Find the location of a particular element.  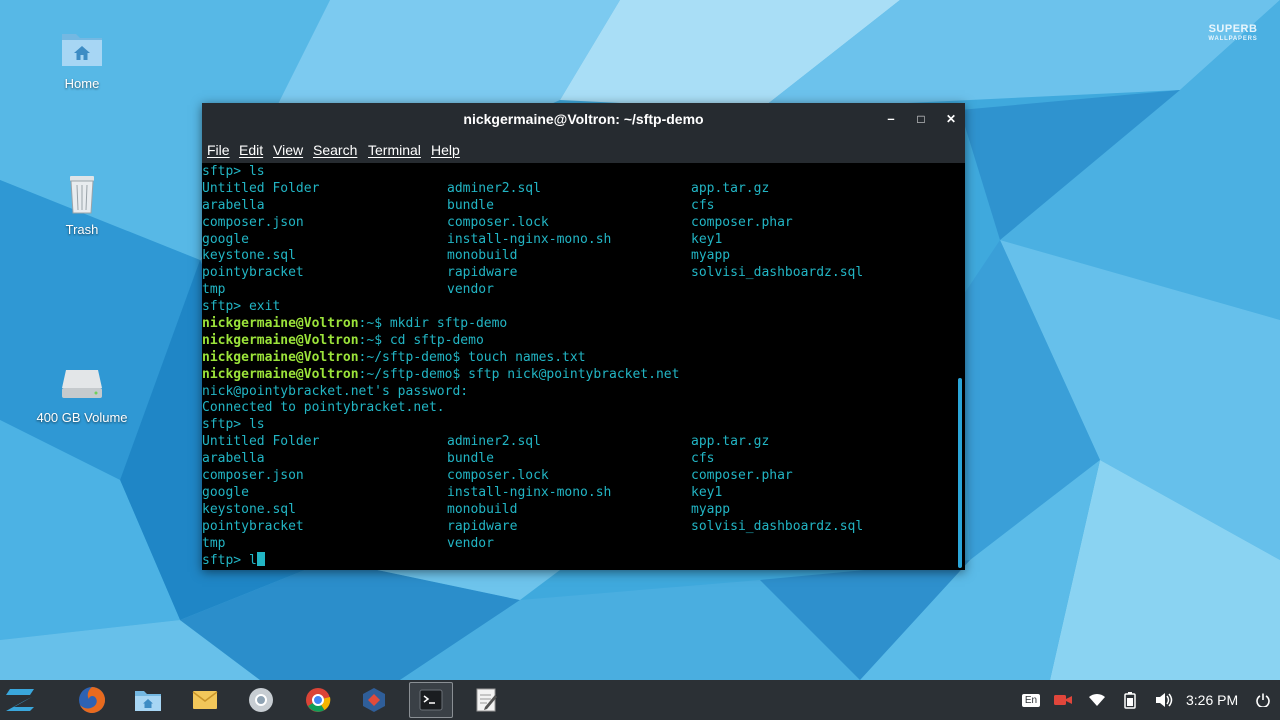

taskbar-files is located at coordinates (148, 700).